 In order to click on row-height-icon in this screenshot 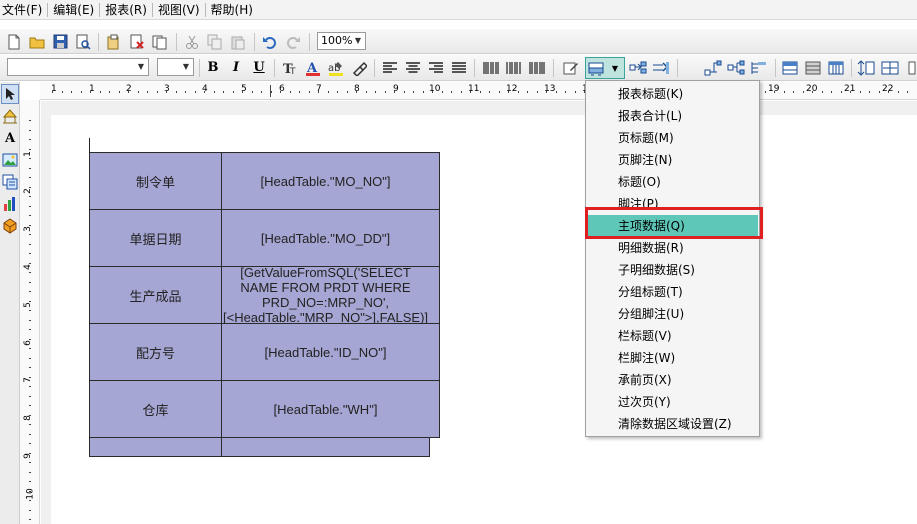, I will do `click(866, 67)`.